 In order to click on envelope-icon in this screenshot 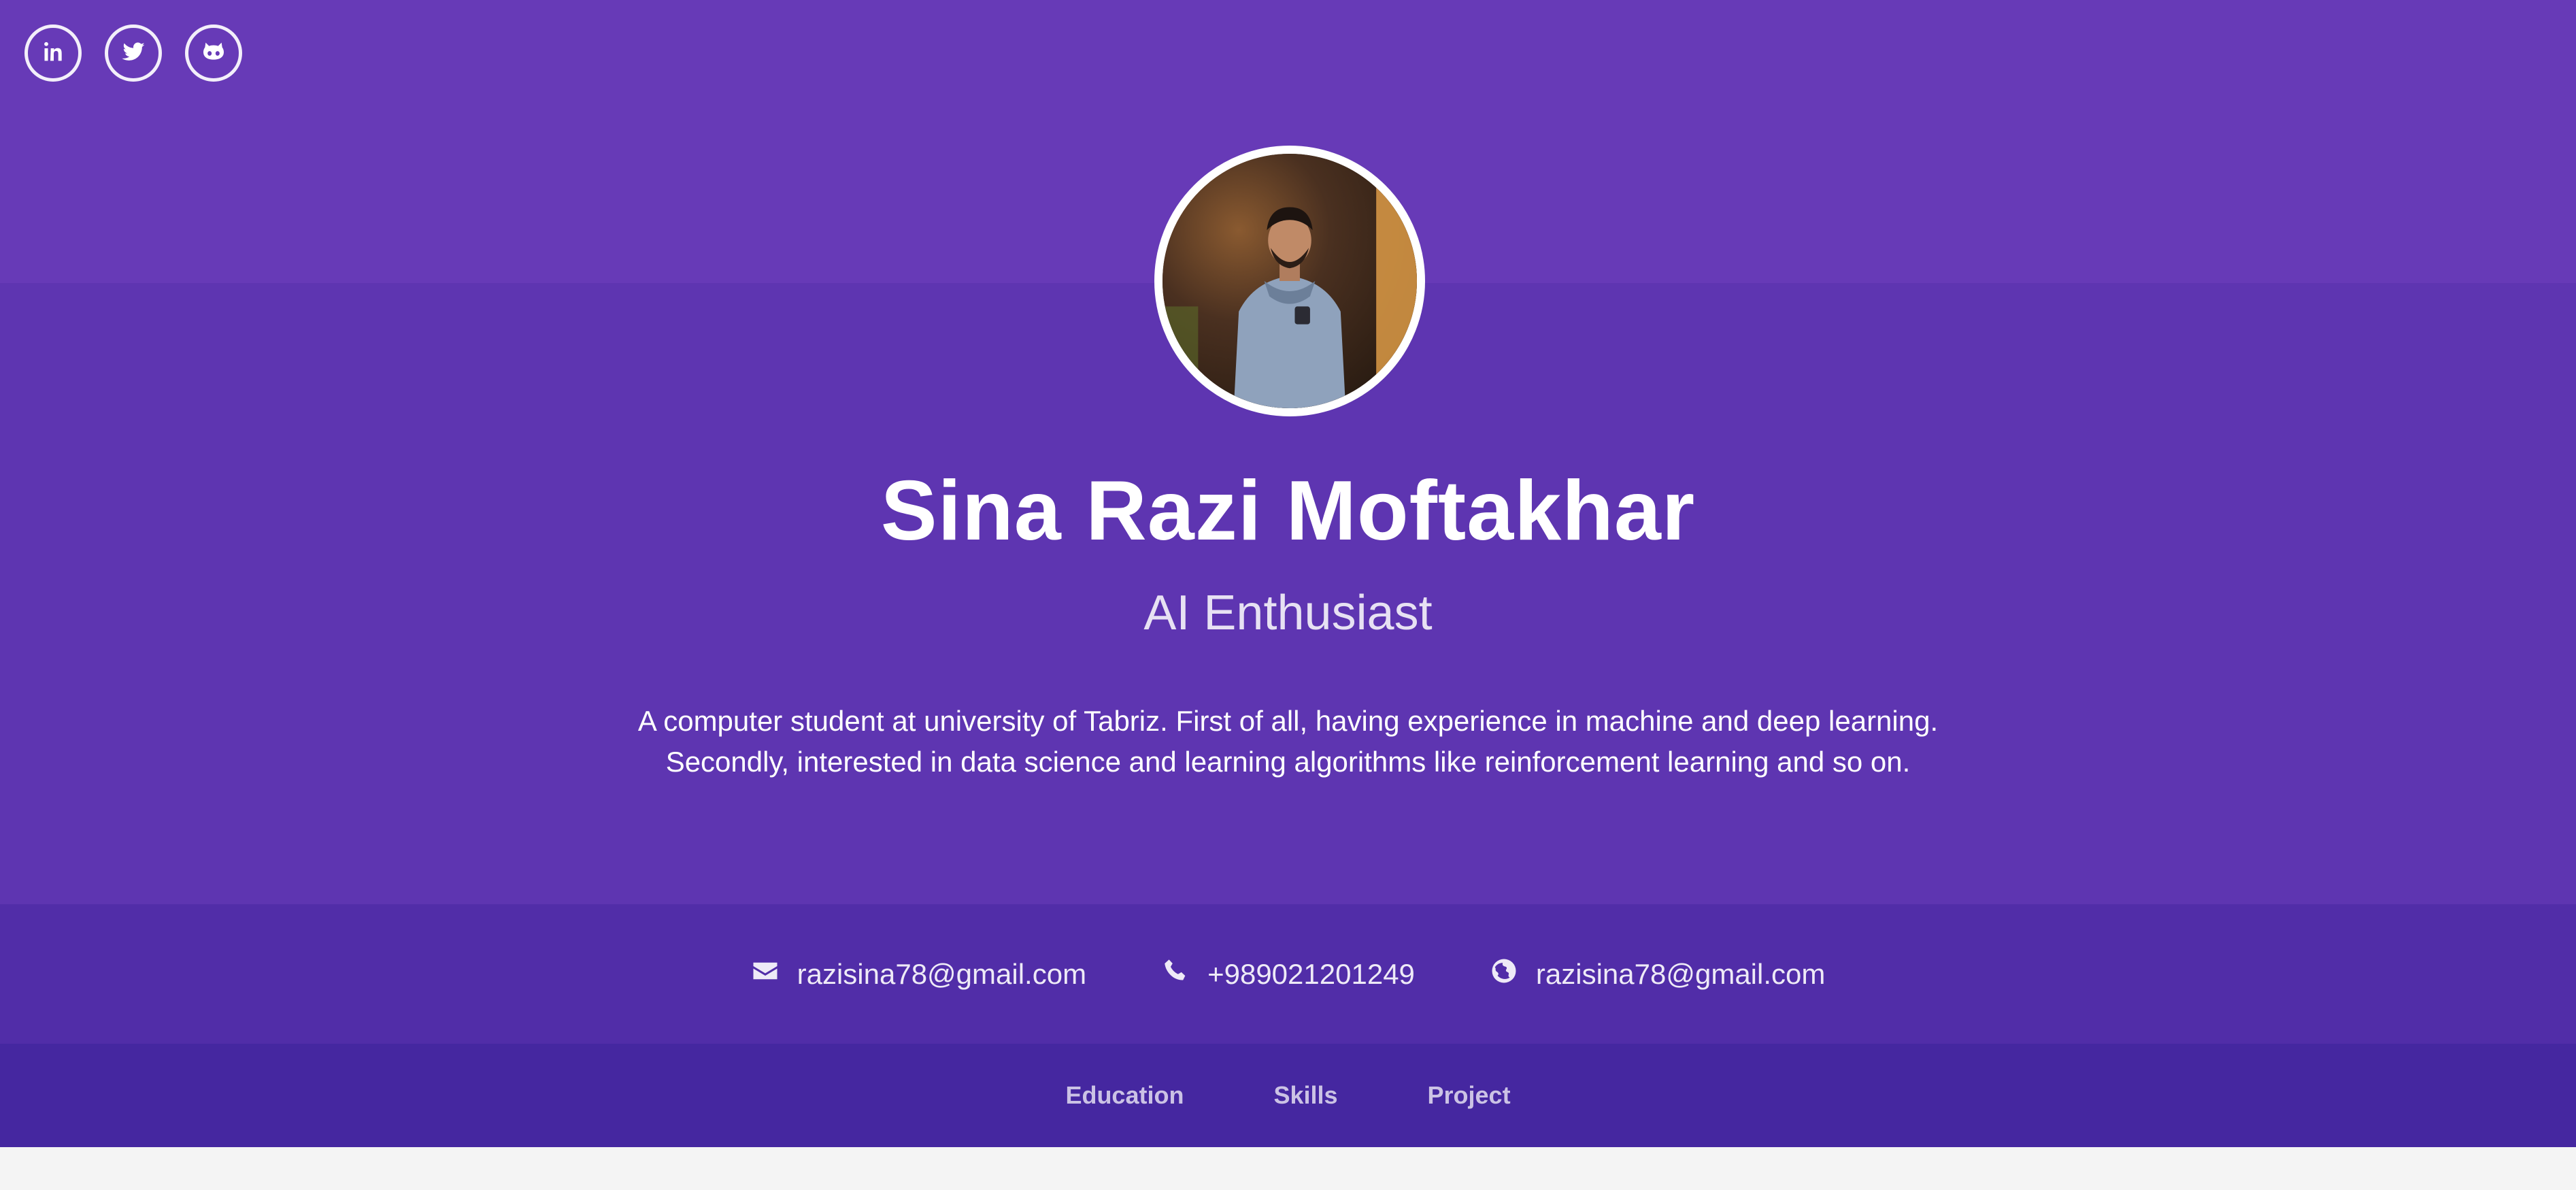, I will do `click(765, 974)`.